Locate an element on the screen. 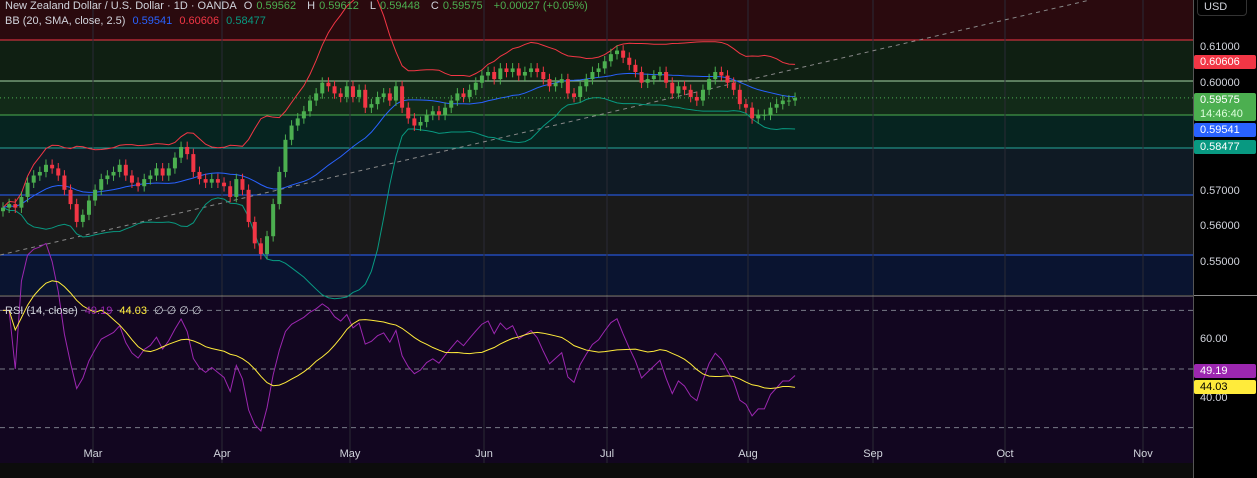 This screenshot has height=478, width=1257. high-value: 0.59612 is located at coordinates (339, 6).